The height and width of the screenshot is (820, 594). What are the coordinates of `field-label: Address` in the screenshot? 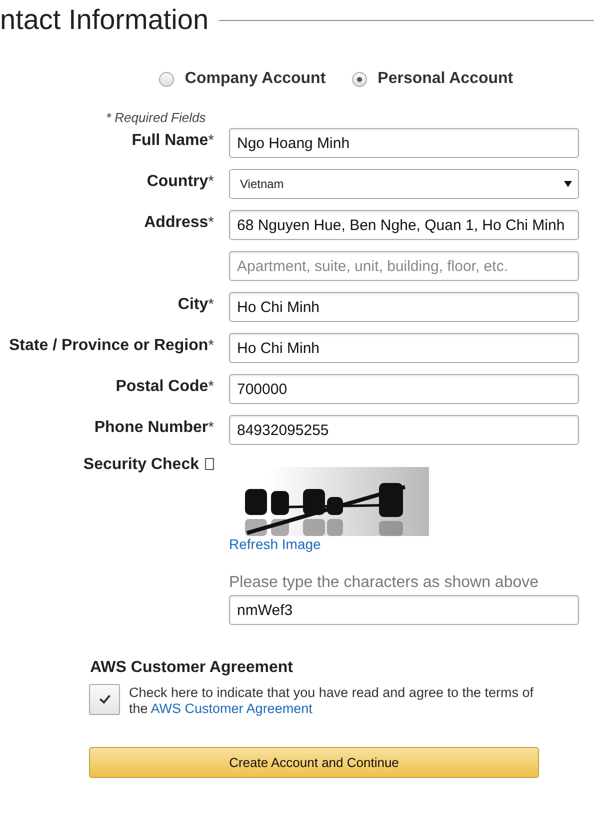 It's located at (176, 222).